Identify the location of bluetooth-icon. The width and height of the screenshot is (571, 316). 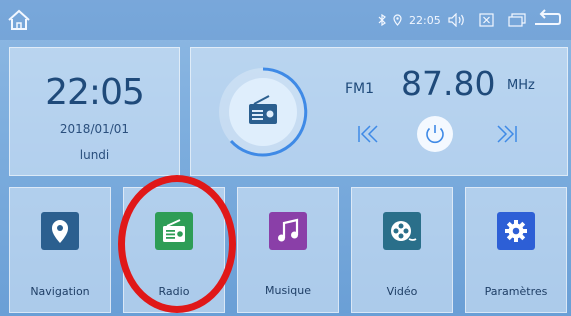
(382, 20).